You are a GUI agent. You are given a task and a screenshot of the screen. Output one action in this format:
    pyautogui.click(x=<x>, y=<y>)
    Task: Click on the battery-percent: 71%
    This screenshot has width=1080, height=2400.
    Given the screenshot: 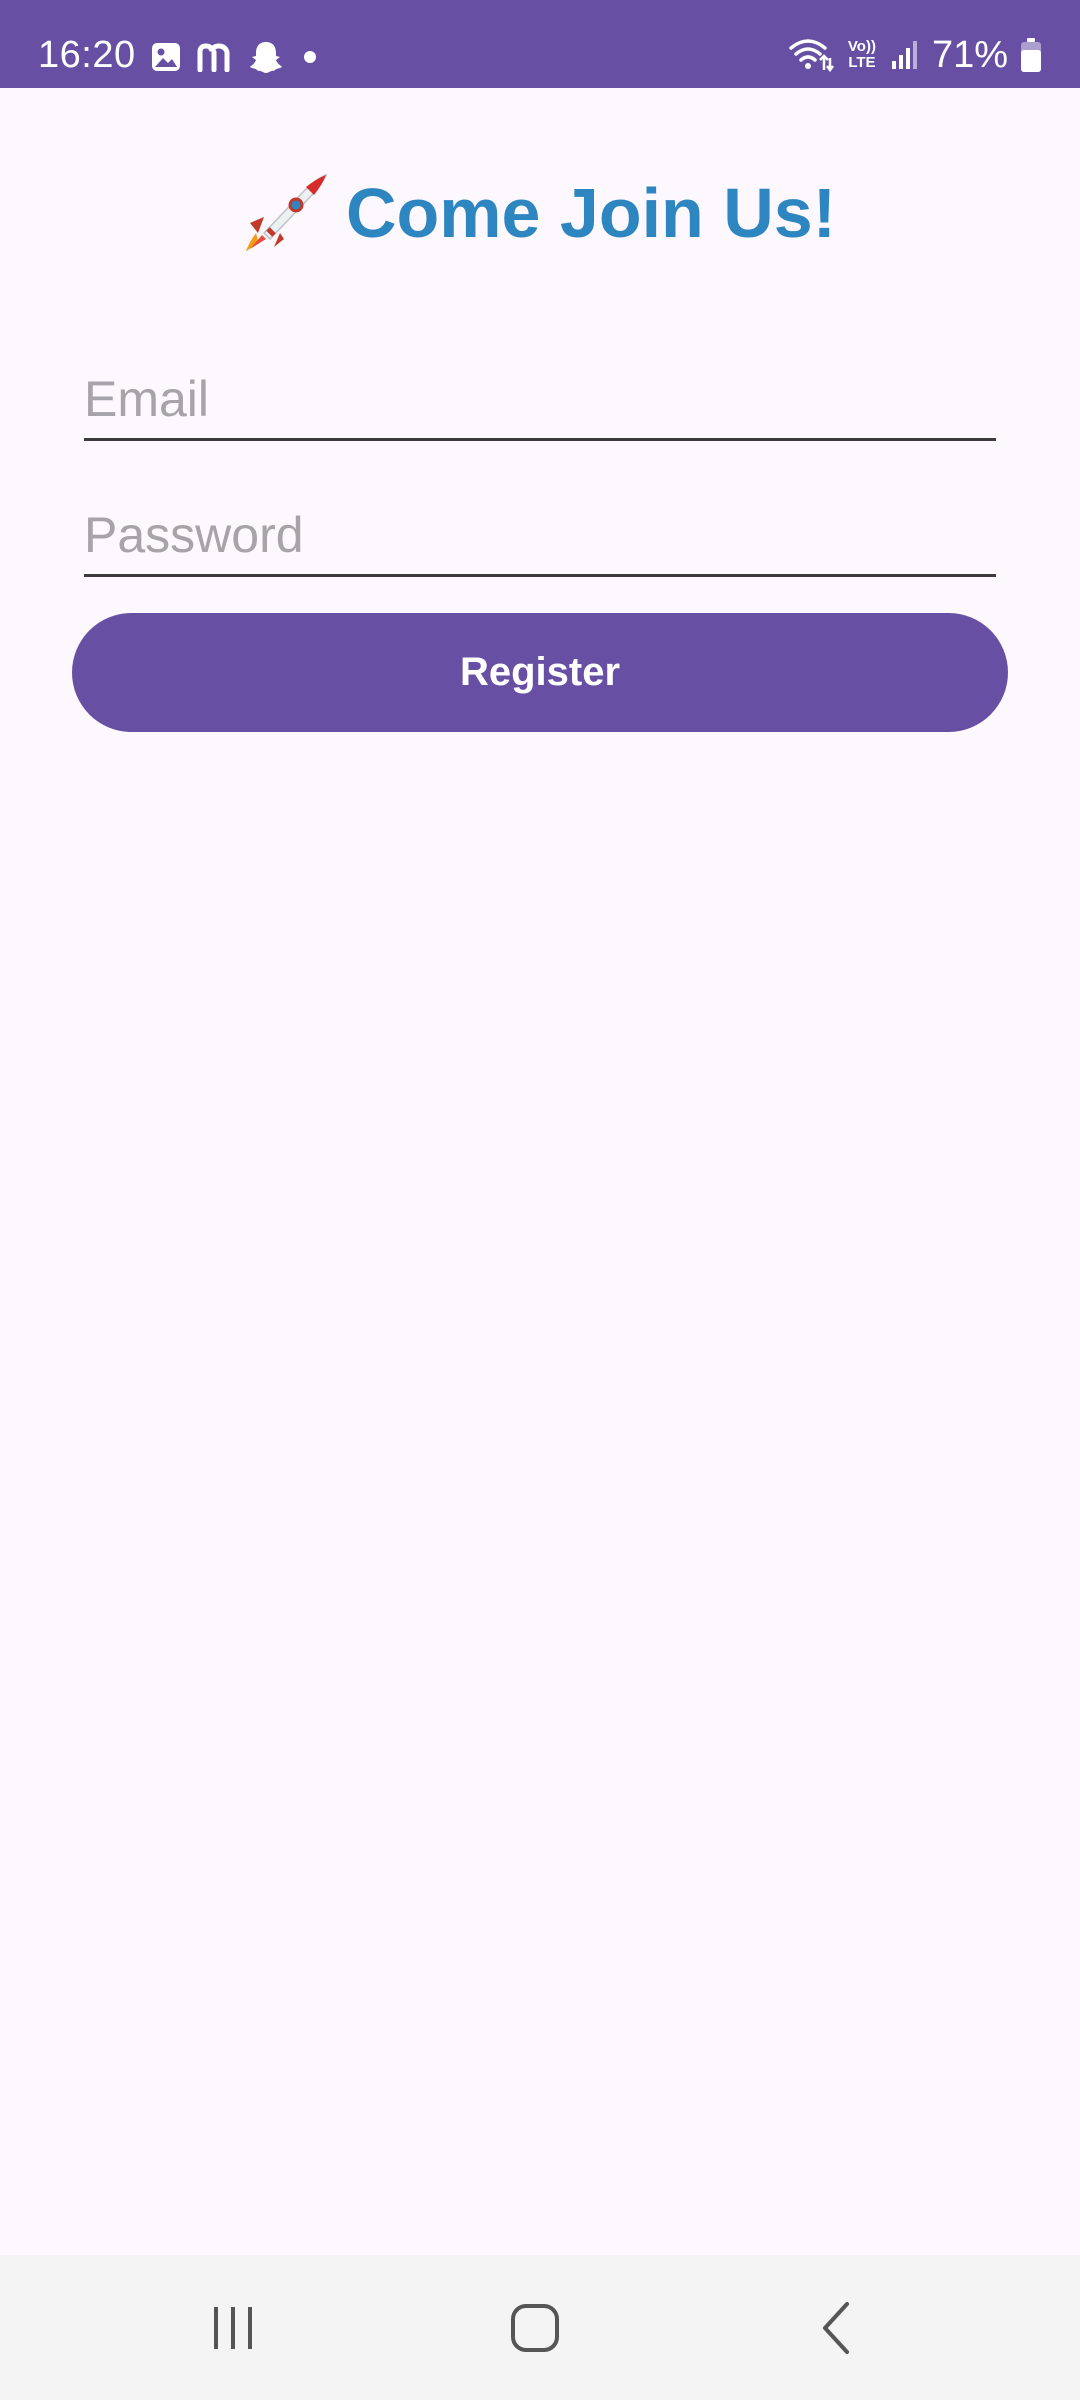 What is the action you would take?
    pyautogui.click(x=969, y=55)
    